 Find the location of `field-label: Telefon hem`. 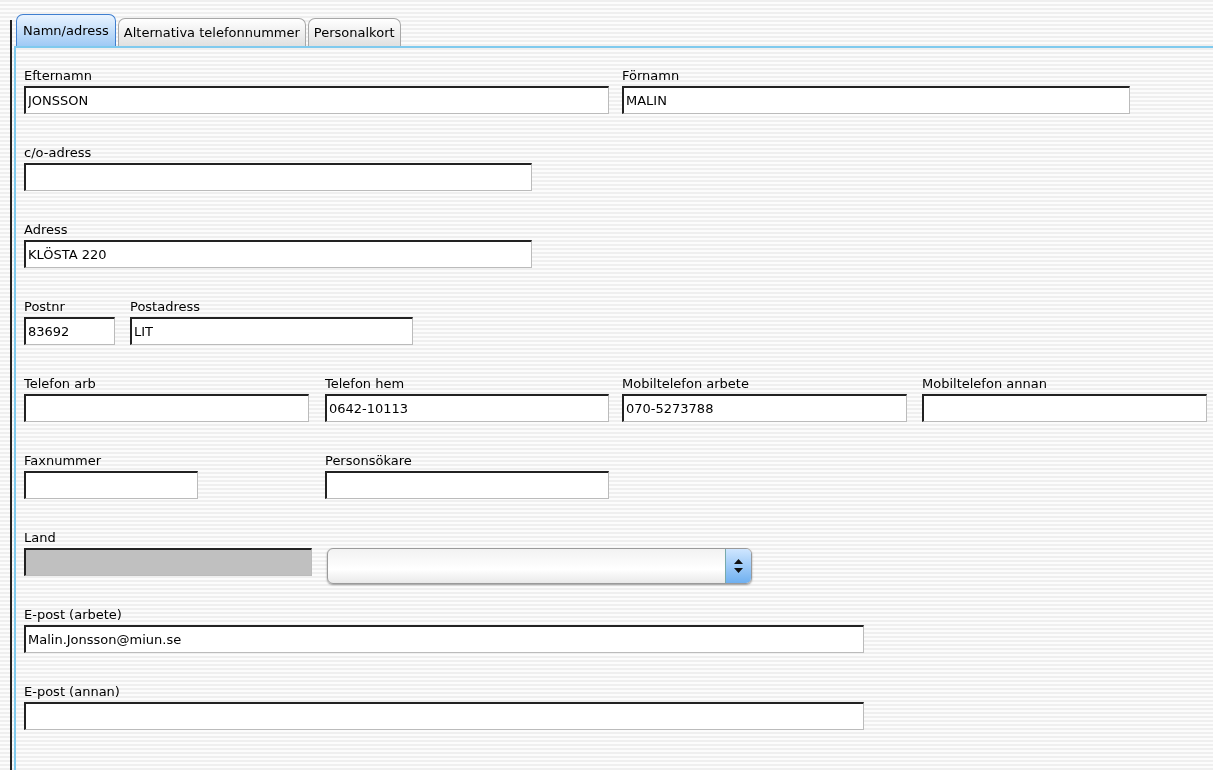

field-label: Telefon hem is located at coordinates (365, 383).